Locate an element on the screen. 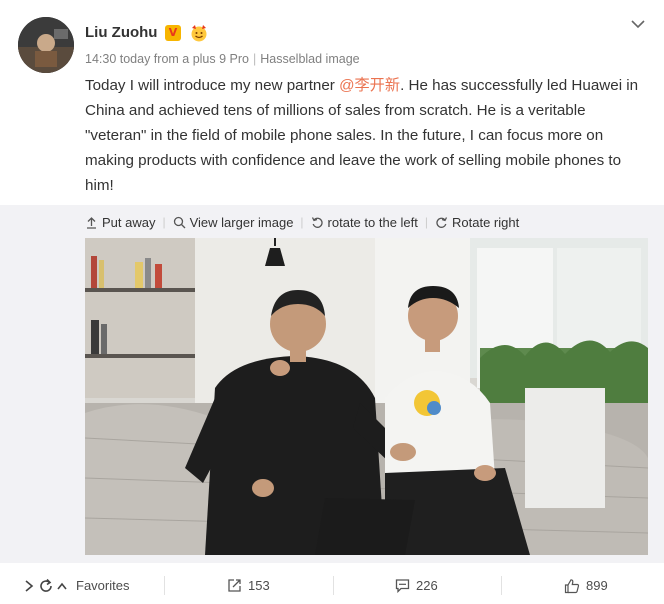  comment-icon is located at coordinates (402, 586).